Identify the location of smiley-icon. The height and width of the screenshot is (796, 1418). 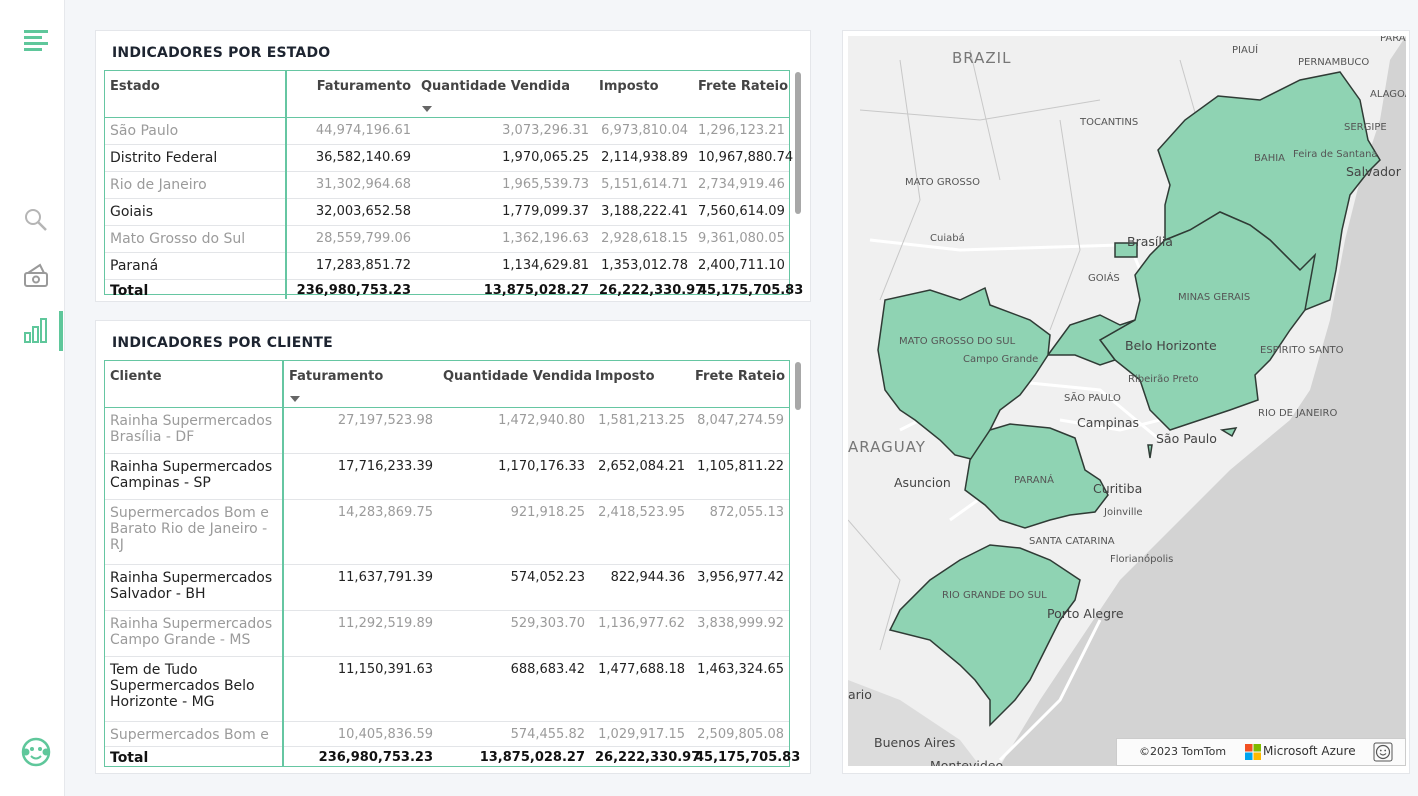
(1383, 752).